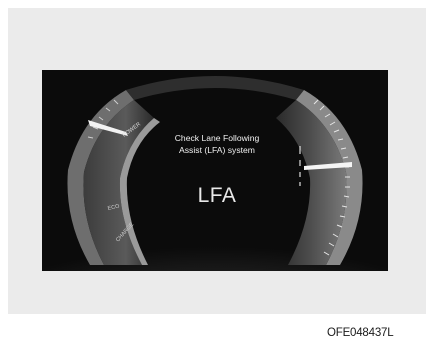 The height and width of the screenshot is (344, 434). Describe the element at coordinates (217, 144) in the screenshot. I see `warning-message: Check Lane Following Assist (LFA) system` at that location.